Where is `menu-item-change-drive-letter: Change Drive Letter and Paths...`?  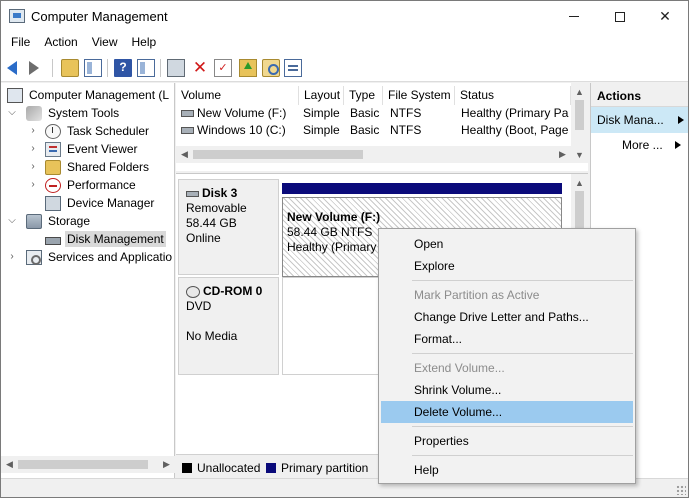 menu-item-change-drive-letter: Change Drive Letter and Paths... is located at coordinates (507, 317).